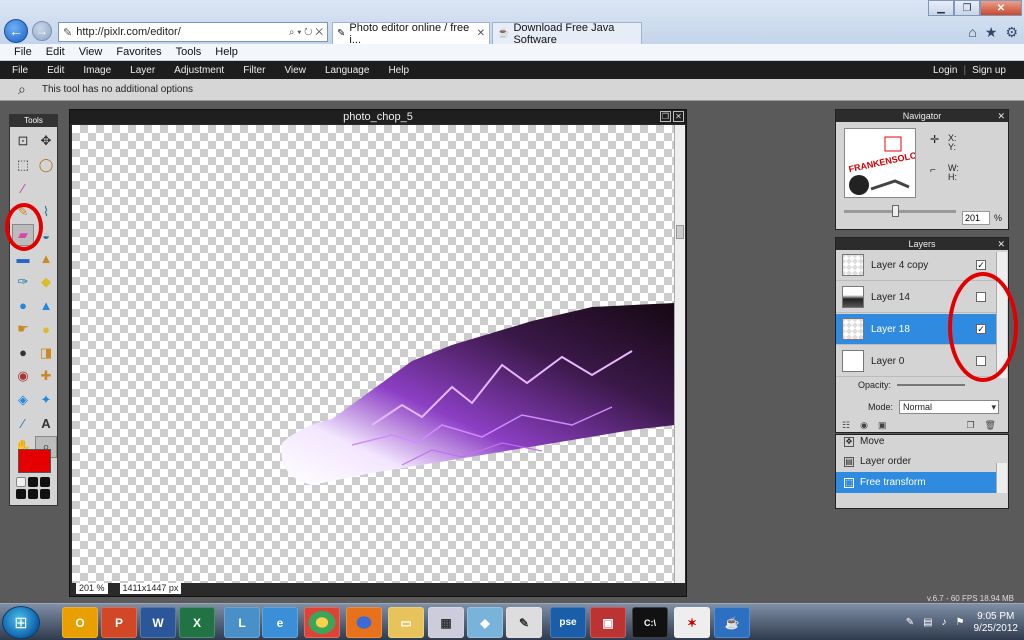 The height and width of the screenshot is (640, 1024). What do you see at coordinates (882, 425) in the screenshot?
I see `layer-style-icon: ▣` at bounding box center [882, 425].